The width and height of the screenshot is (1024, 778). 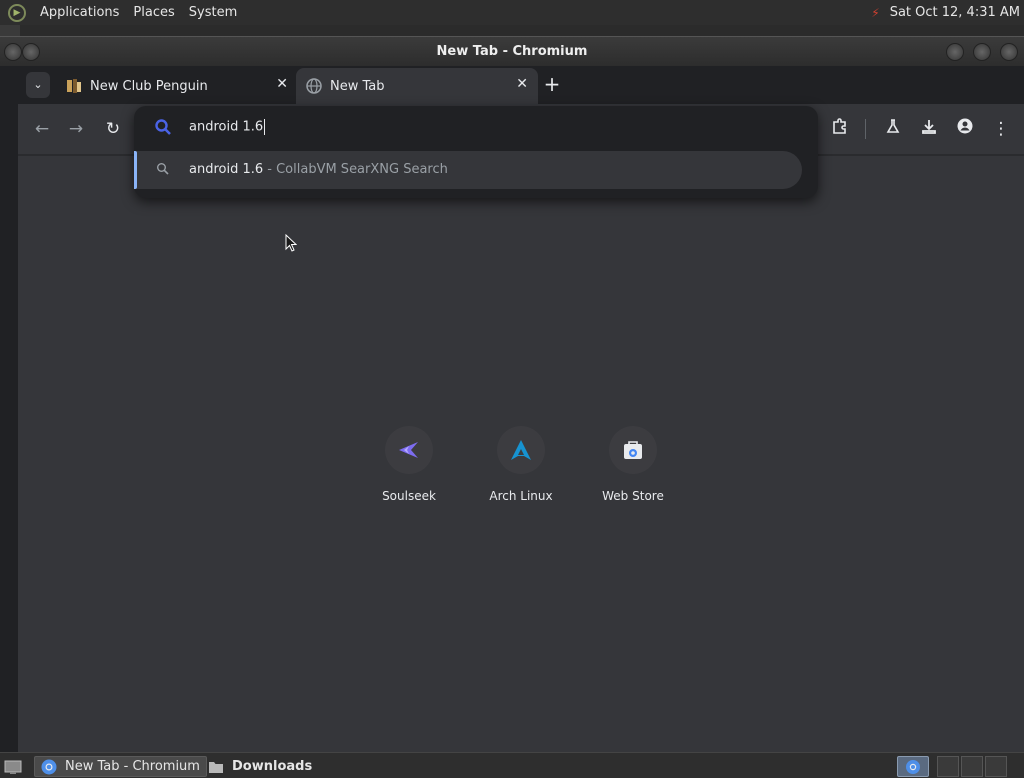 I want to click on profile-button, so click(x=965, y=129).